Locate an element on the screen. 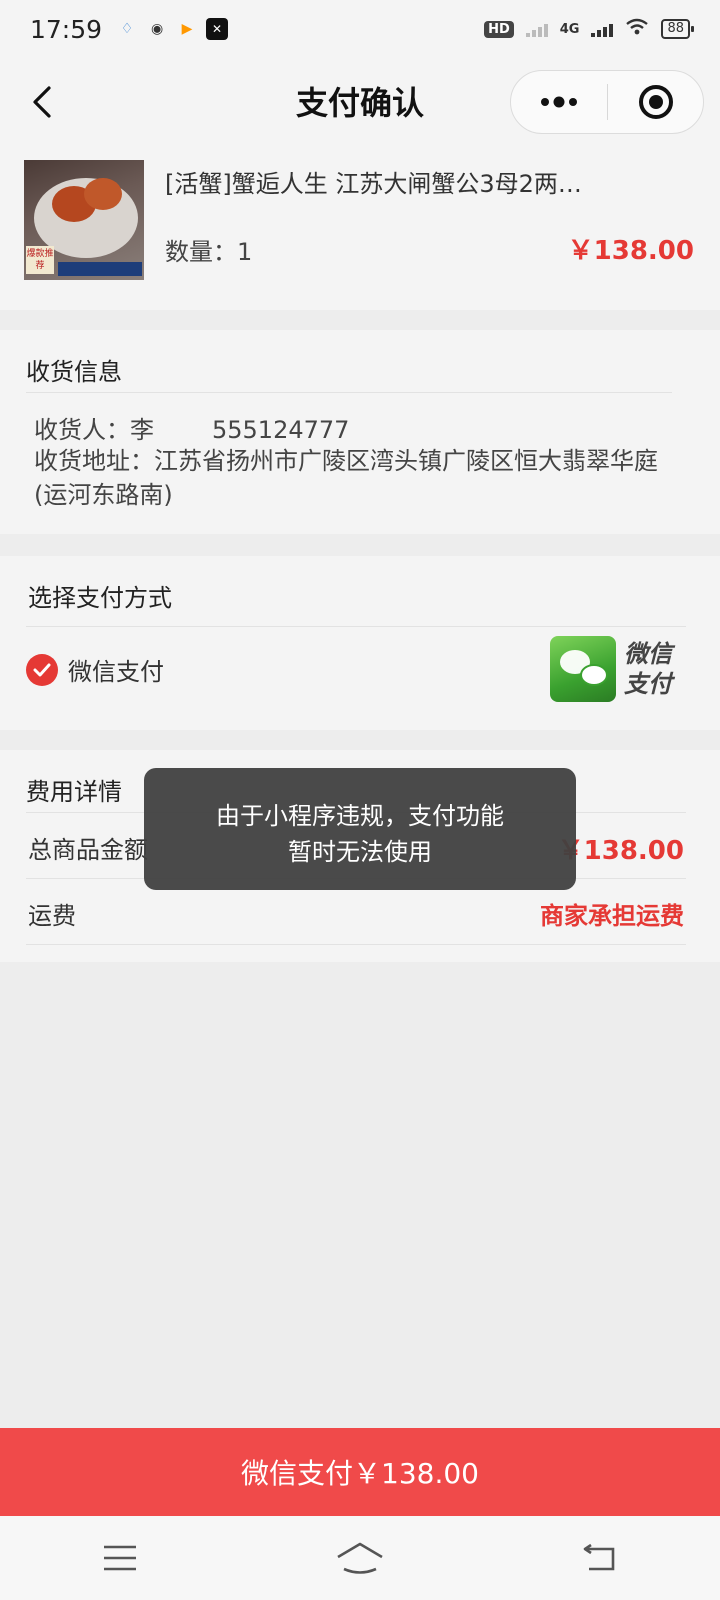  system-navigation-bar is located at coordinates (360, 1558).